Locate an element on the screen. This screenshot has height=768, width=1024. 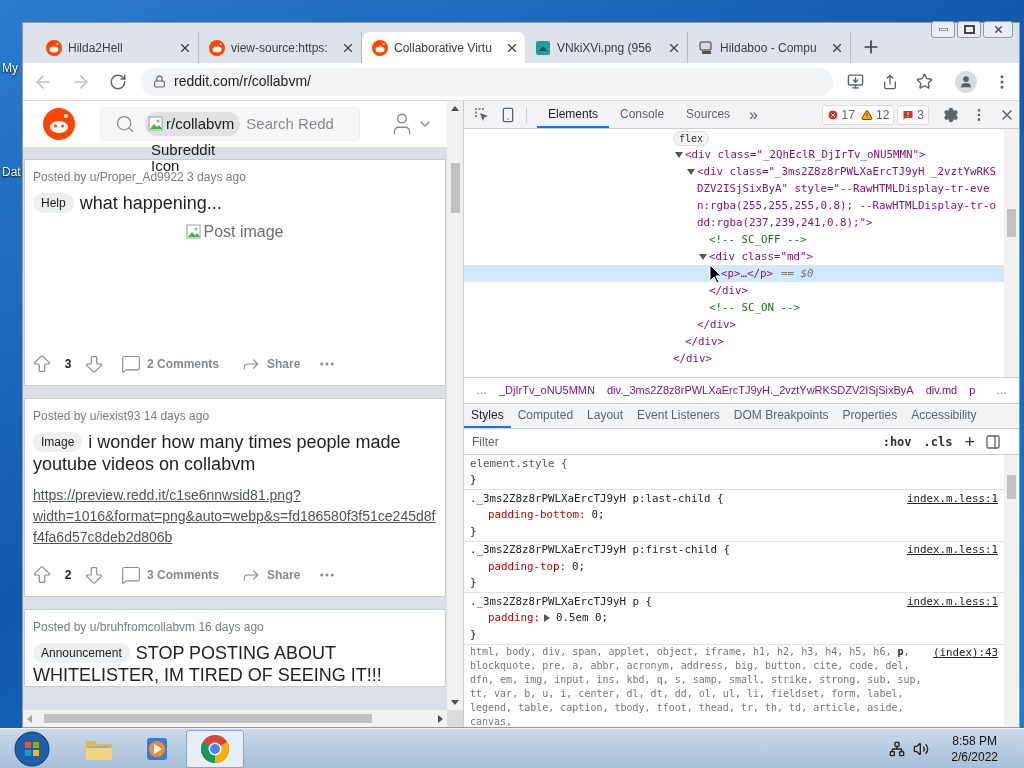
install-icon is located at coordinates (855, 81).